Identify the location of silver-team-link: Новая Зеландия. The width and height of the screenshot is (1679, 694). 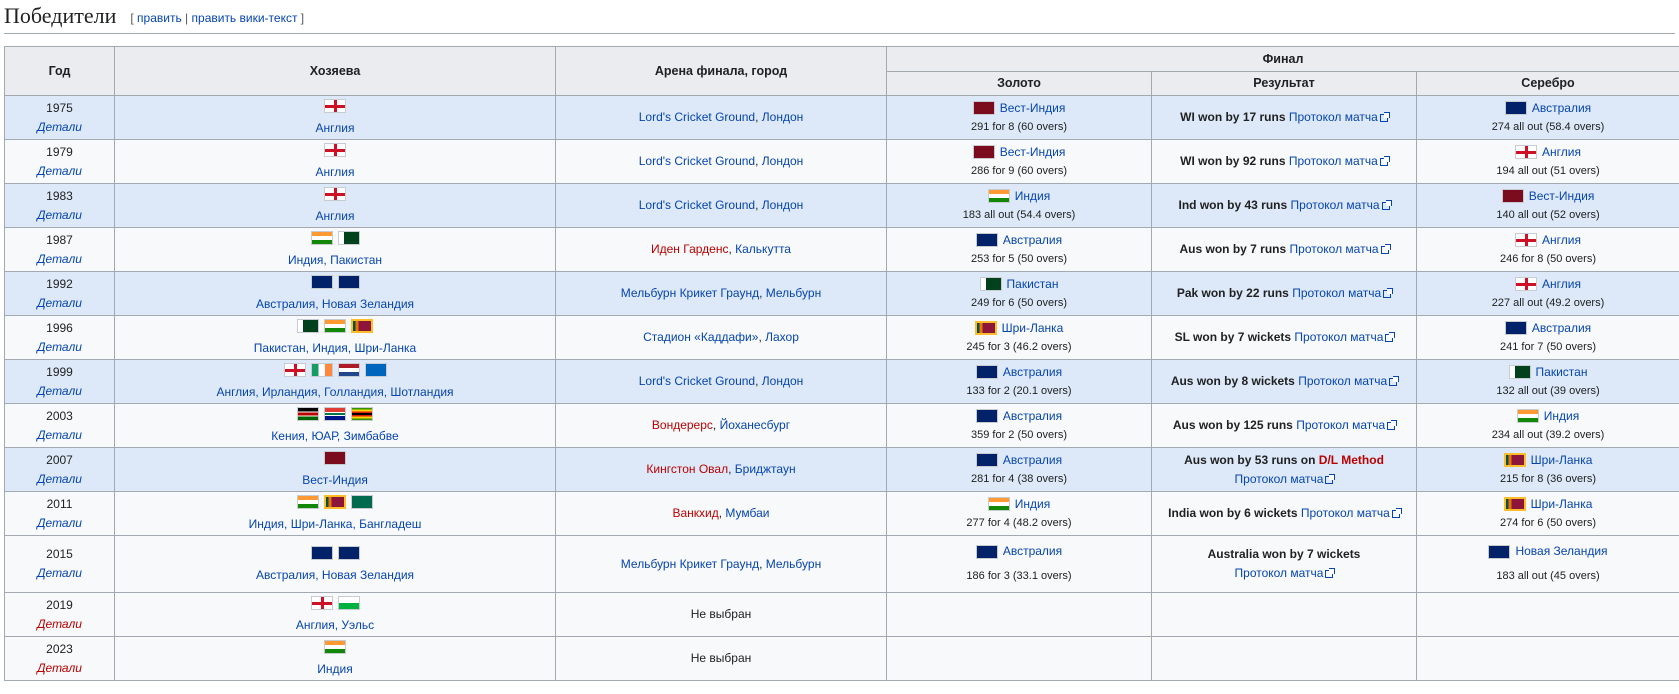
(1561, 551).